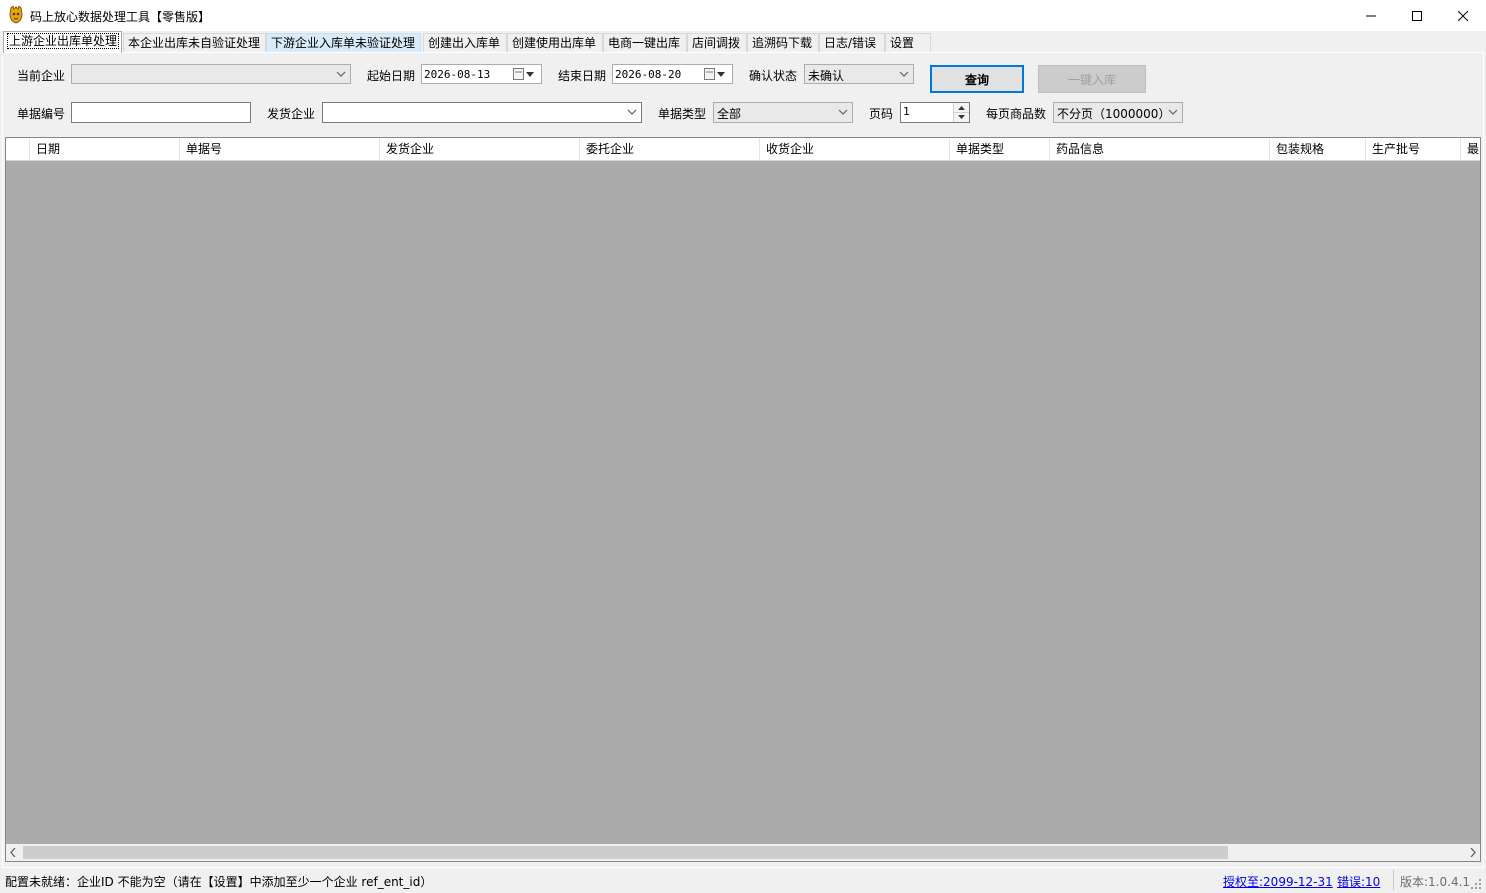 This screenshot has width=1486, height=893. I want to click on window-title: 码上放心数据处理工具【零售版】, so click(120, 17).